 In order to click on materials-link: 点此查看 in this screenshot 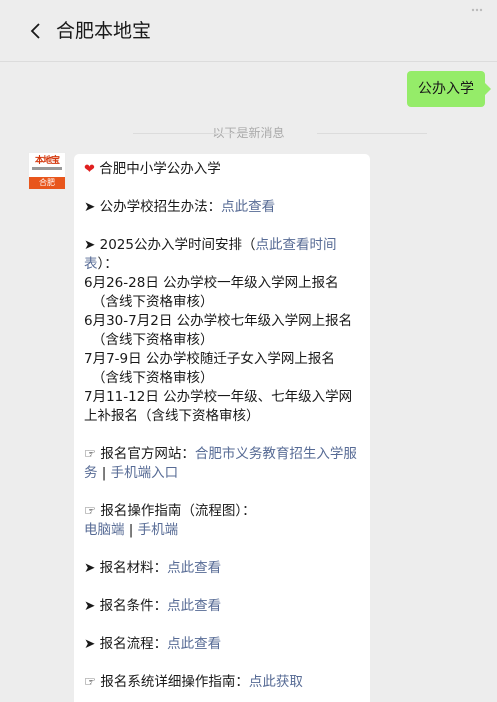, I will do `click(194, 568)`.